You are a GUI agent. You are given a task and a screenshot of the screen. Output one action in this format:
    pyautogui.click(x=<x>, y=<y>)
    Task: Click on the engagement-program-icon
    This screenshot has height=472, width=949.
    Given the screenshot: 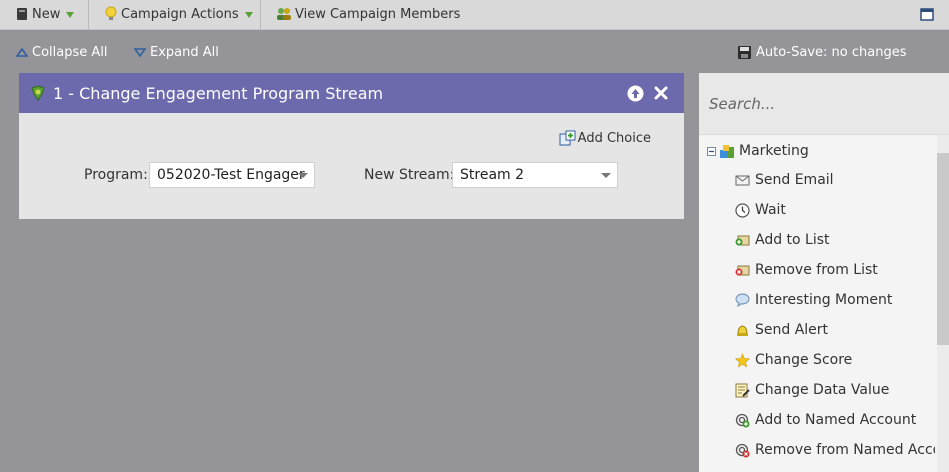 What is the action you would take?
    pyautogui.click(x=38, y=93)
    